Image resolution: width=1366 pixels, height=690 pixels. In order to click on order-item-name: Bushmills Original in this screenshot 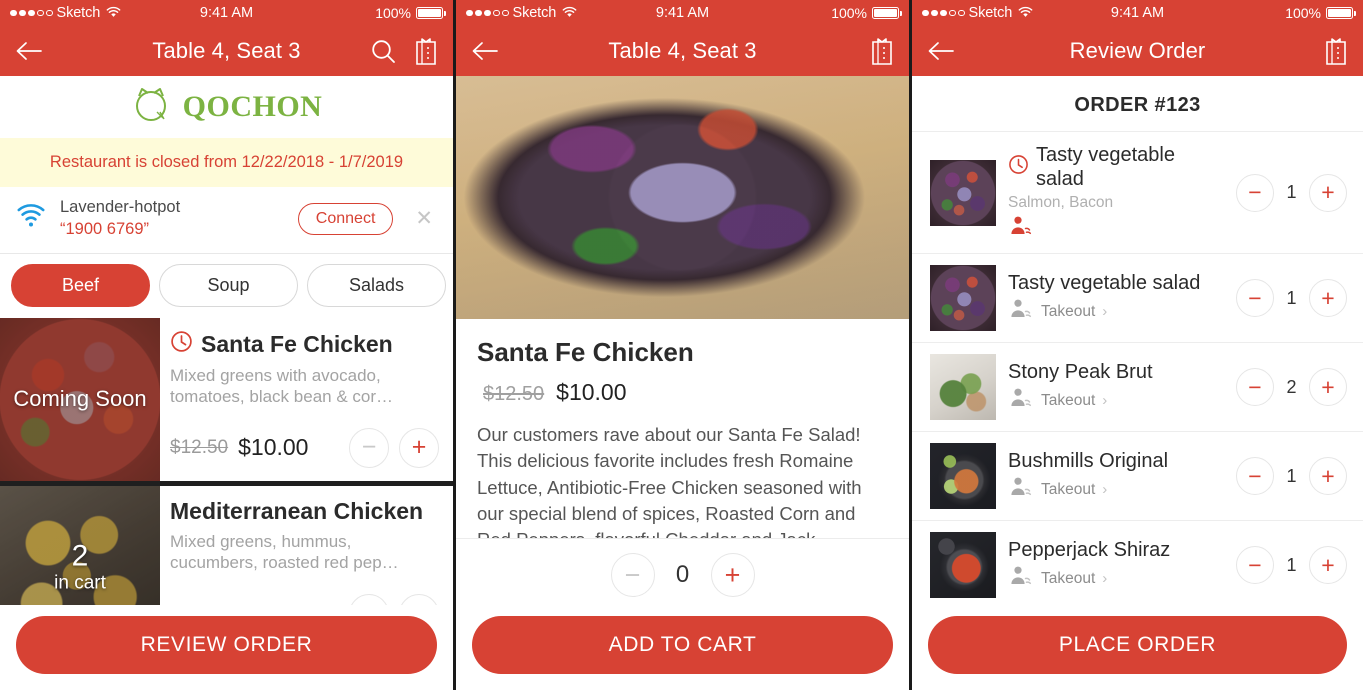, I will do `click(1088, 461)`.